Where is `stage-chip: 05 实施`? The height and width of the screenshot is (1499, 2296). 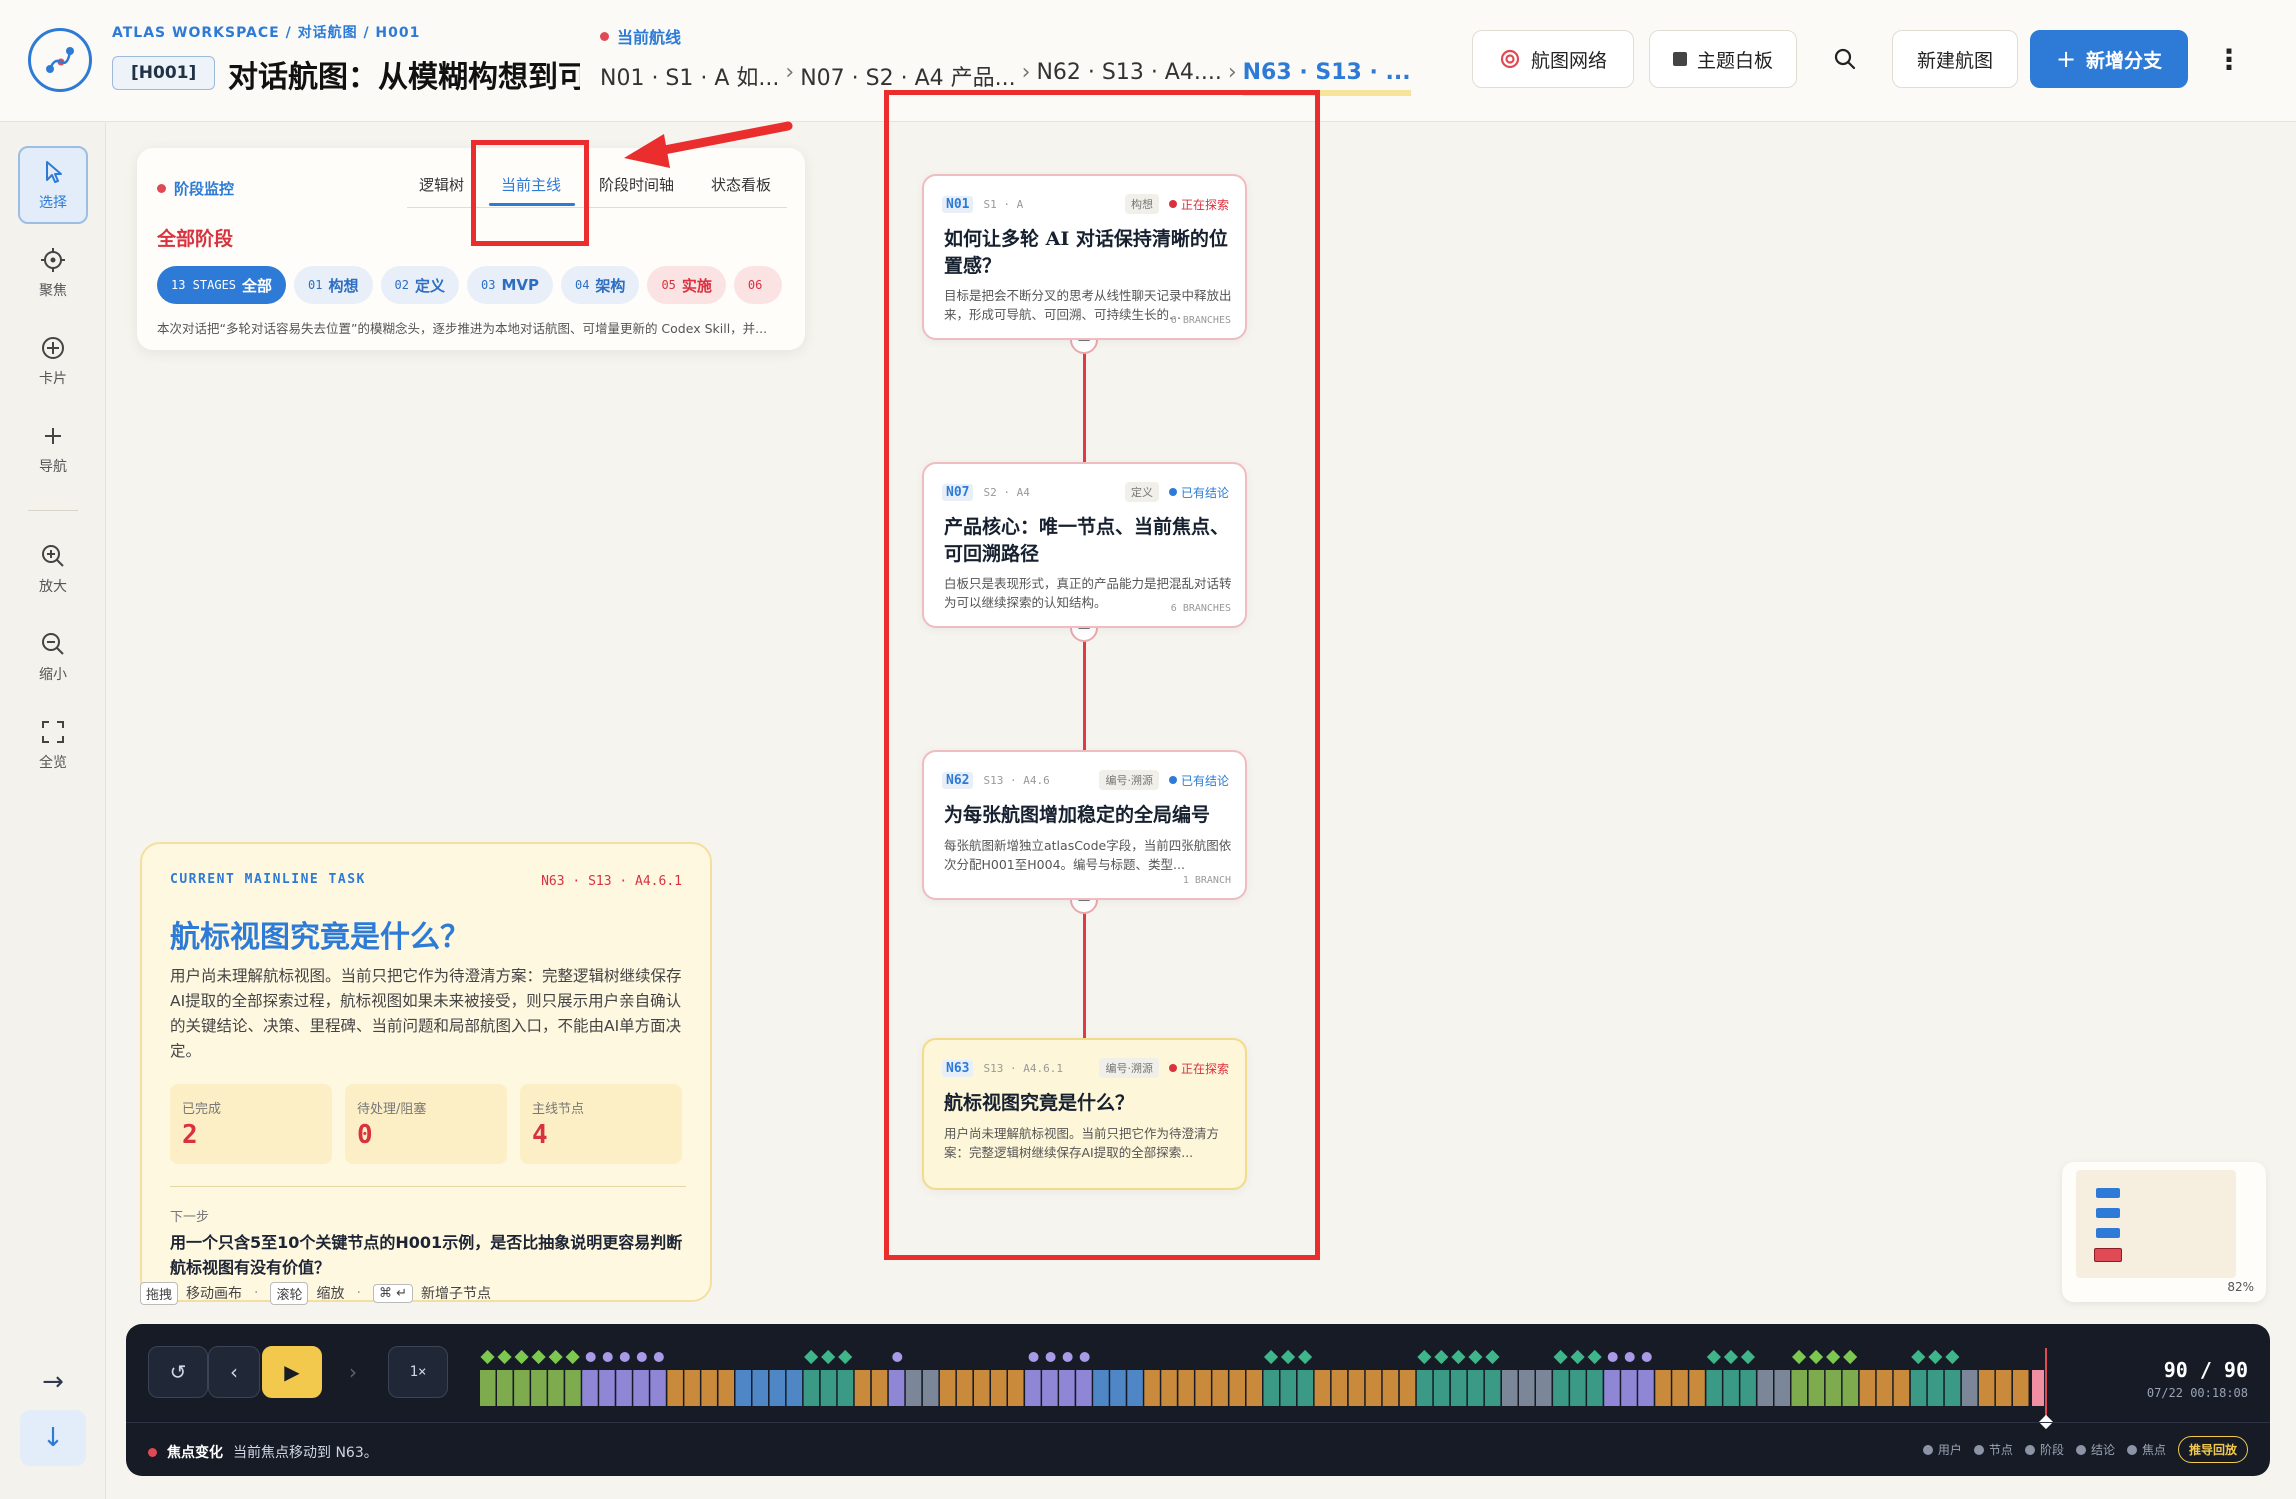 stage-chip: 05 实施 is located at coordinates (686, 285).